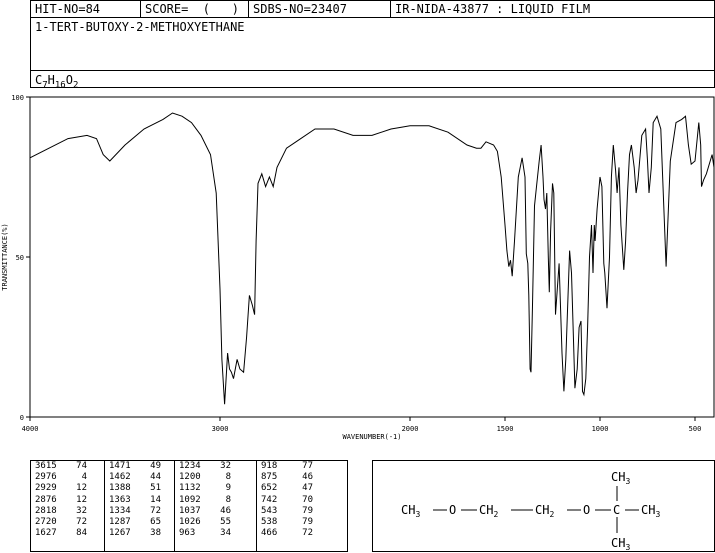 This screenshot has width=715, height=553. Describe the element at coordinates (190, 499) in the screenshot. I see `peak-wavenumber: 1092` at that location.